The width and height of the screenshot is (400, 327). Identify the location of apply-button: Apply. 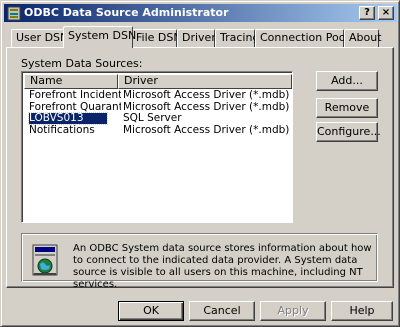
(293, 311).